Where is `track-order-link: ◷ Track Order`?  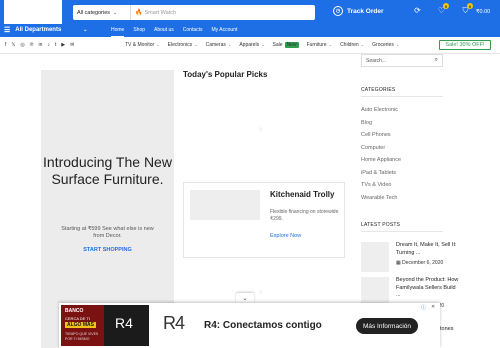 track-order-link: ◷ Track Order is located at coordinates (358, 11).